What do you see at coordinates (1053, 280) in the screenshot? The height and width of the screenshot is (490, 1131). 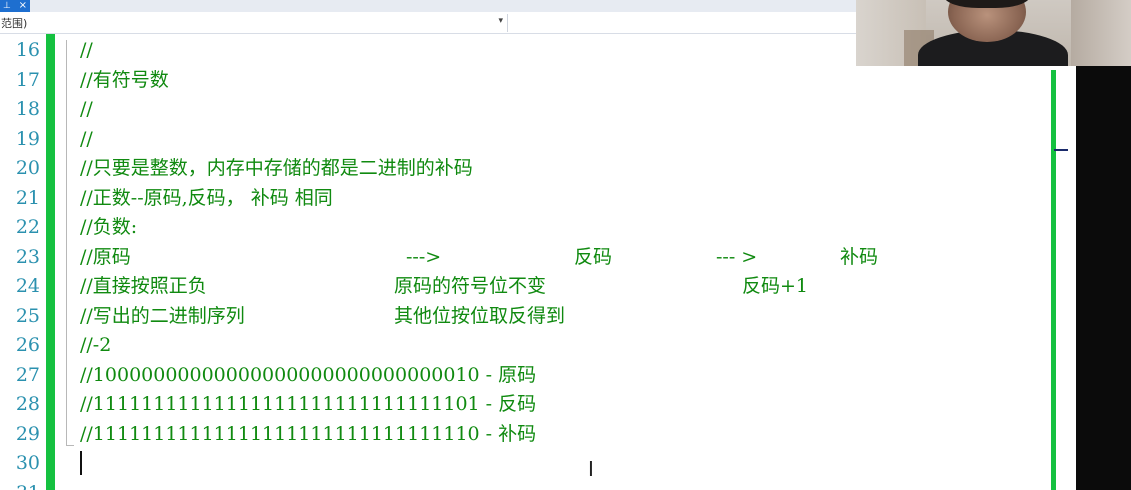 I see `scrollbar-change-margin` at bounding box center [1053, 280].